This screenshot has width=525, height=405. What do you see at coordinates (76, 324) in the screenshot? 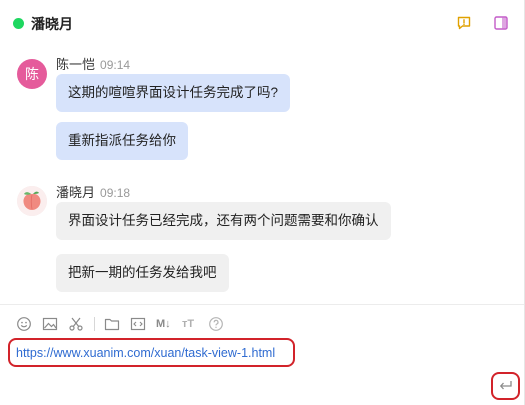
I see `scissors-icon` at bounding box center [76, 324].